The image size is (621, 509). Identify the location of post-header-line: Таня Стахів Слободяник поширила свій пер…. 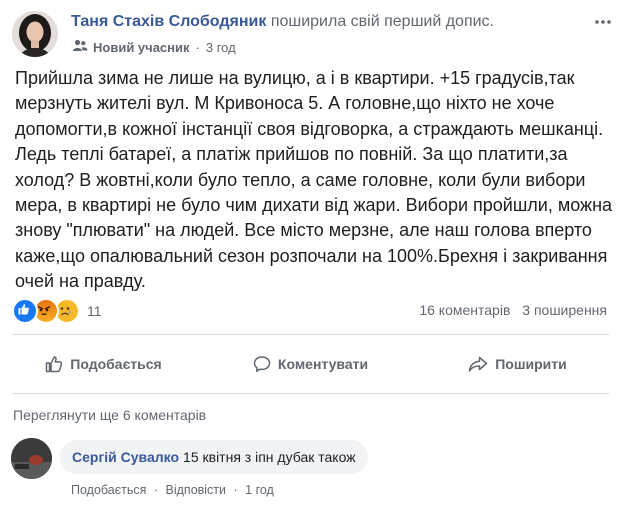
(282, 22).